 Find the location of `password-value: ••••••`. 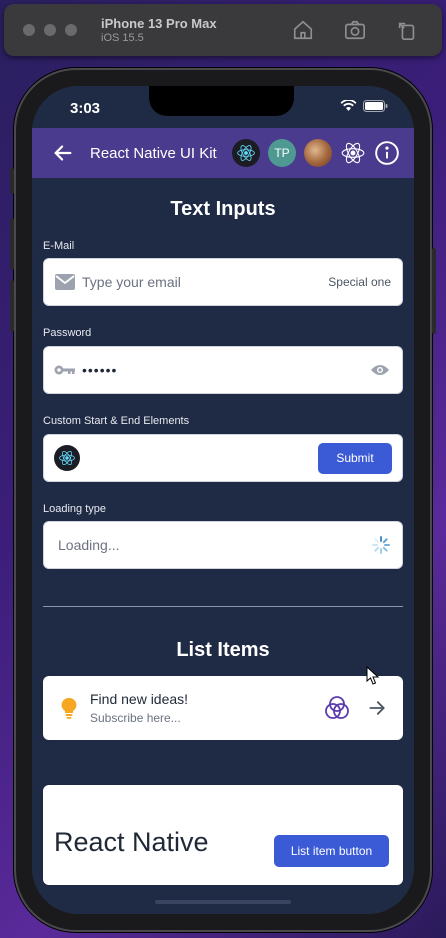

password-value: •••••• is located at coordinates (100, 370).